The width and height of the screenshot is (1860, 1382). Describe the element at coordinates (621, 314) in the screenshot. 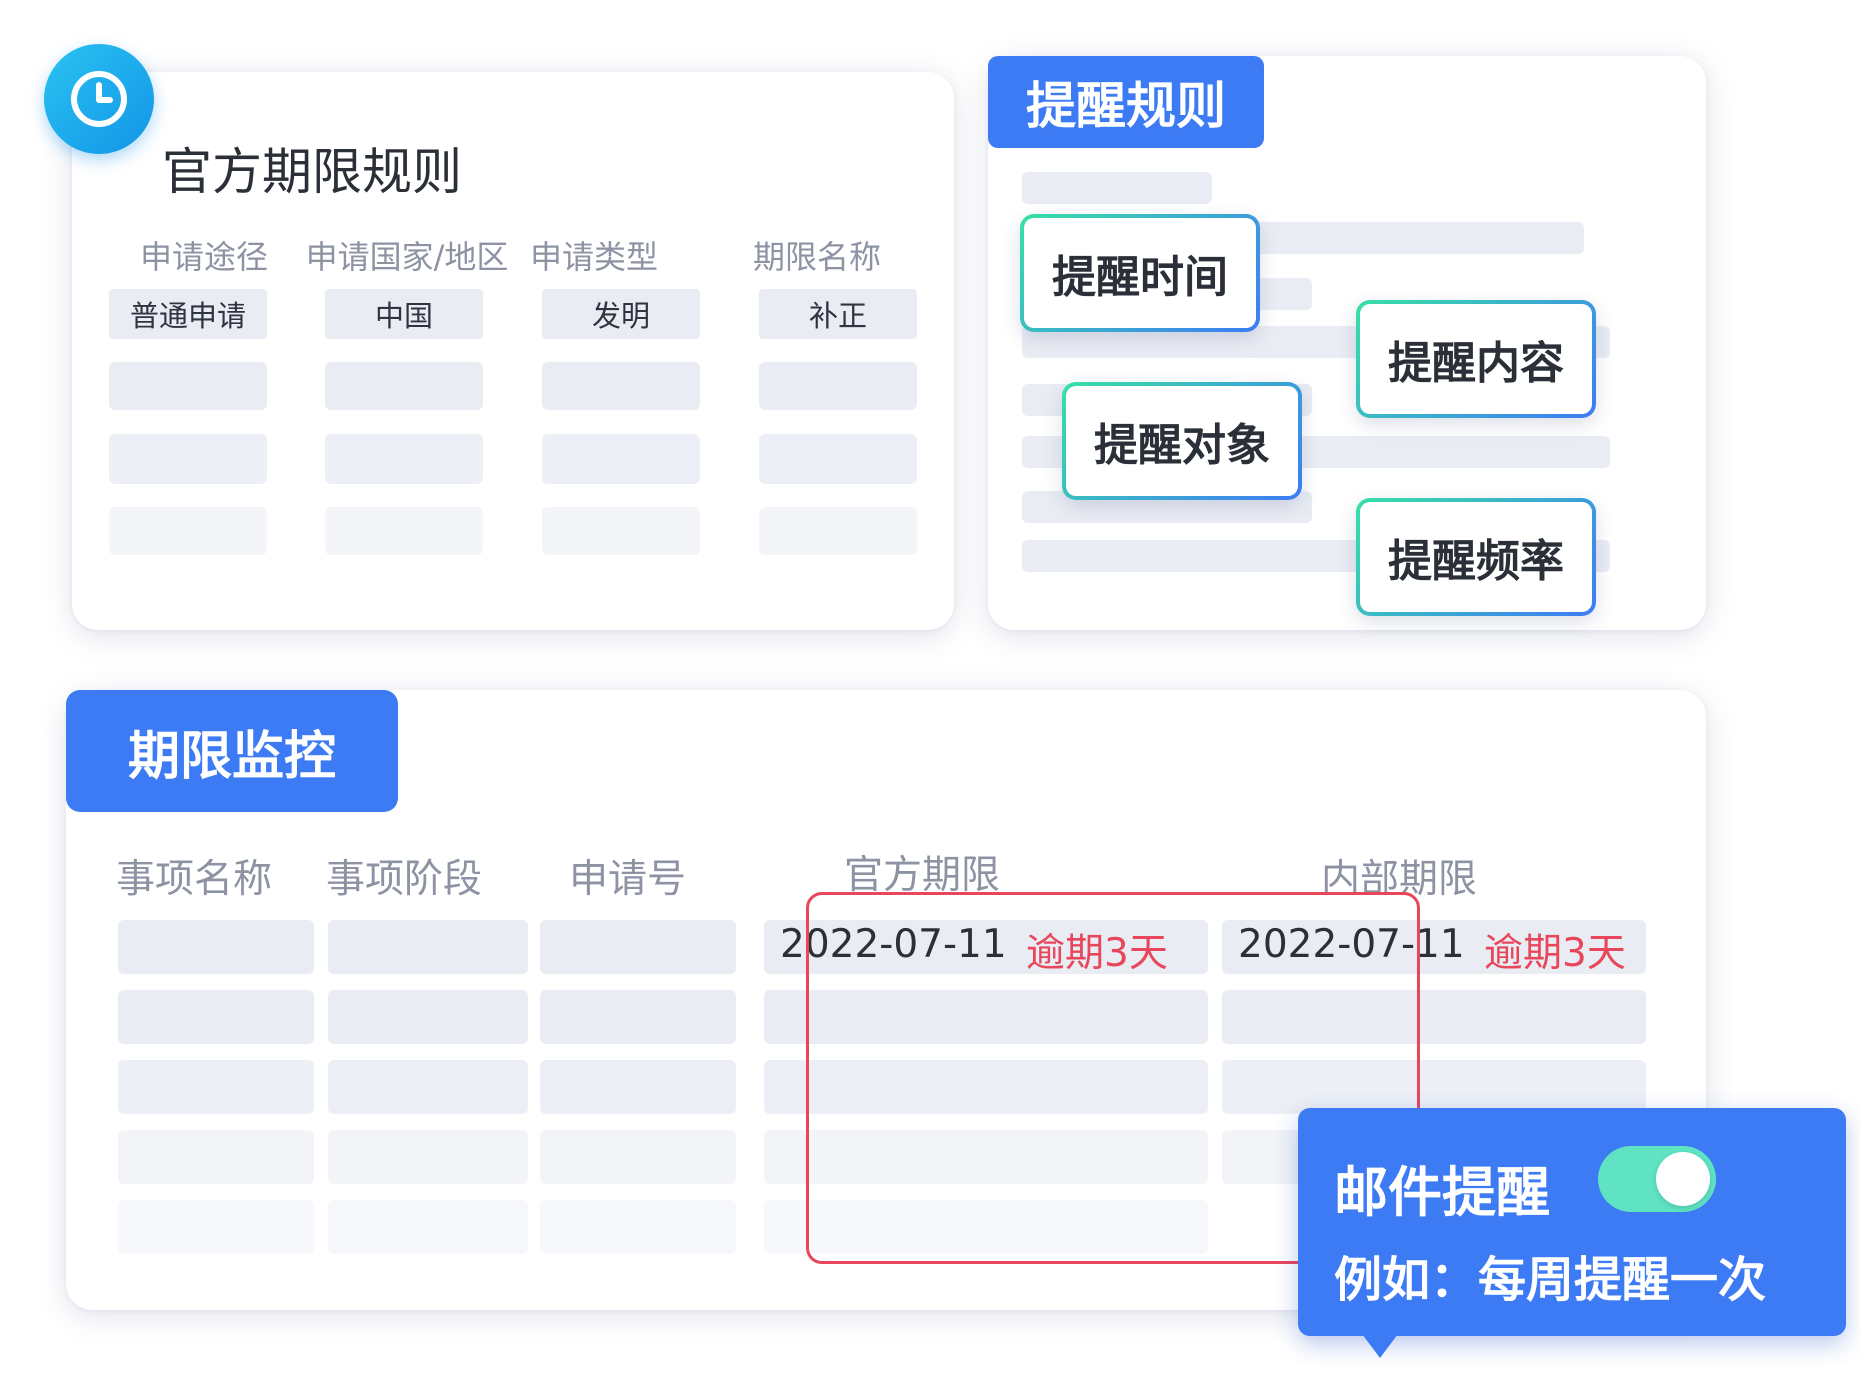

I see `cell-type: 发明` at that location.